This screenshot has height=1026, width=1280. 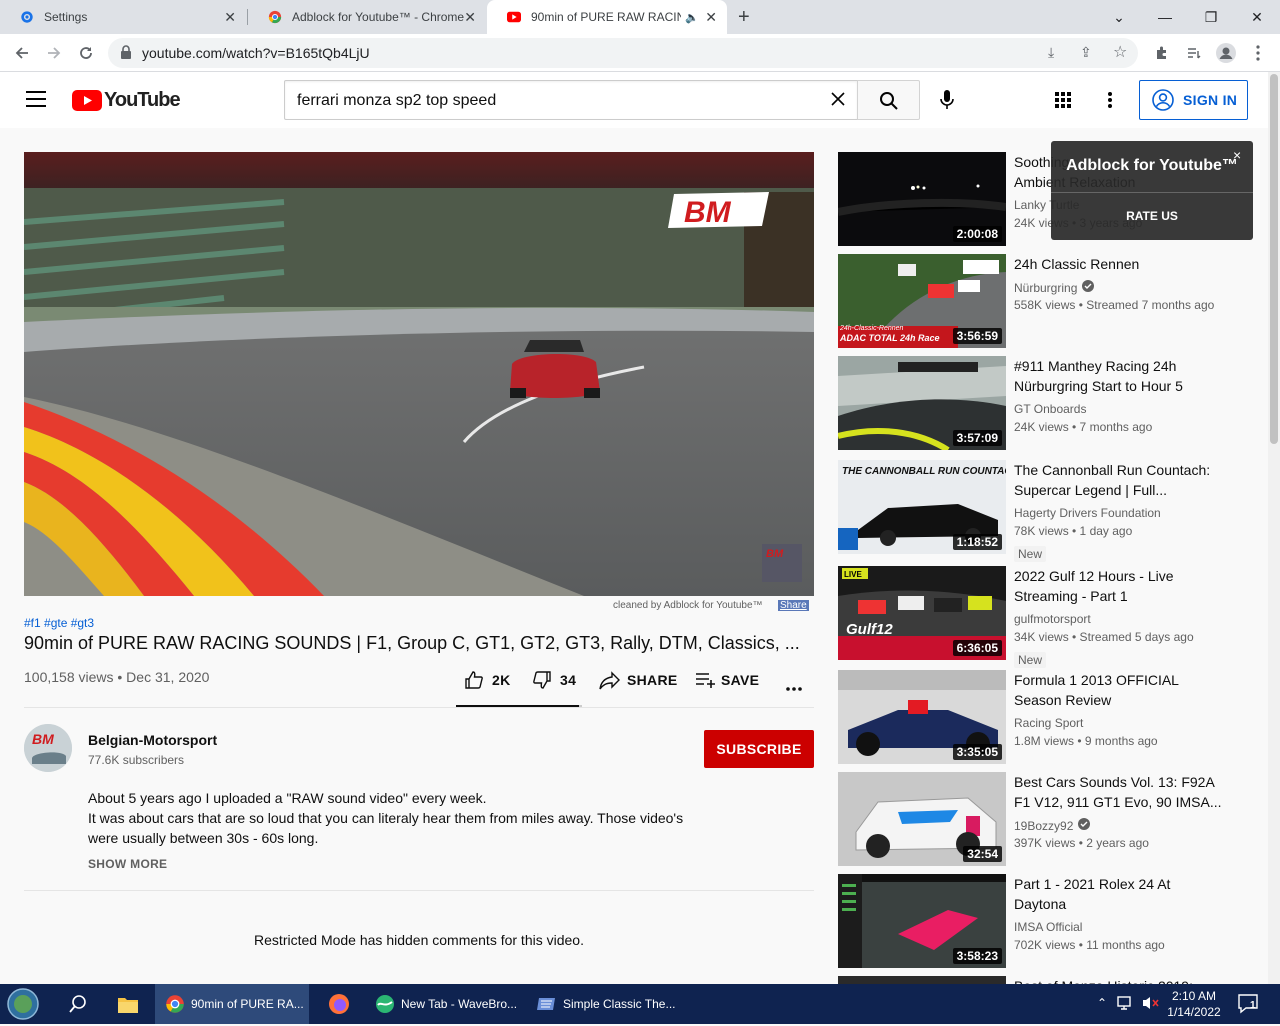 I want to click on close-window-button: ✕, so click(x=1257, y=17).